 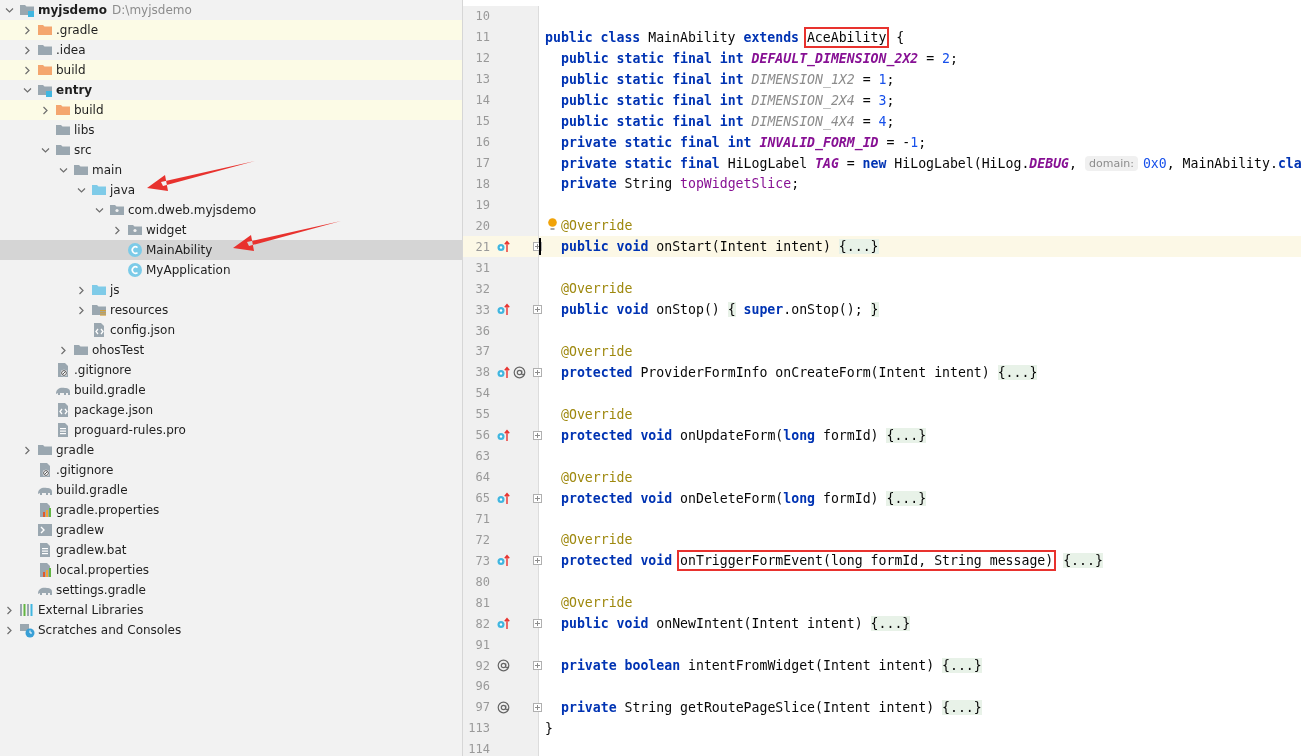 What do you see at coordinates (231, 30) in the screenshot?
I see `tree-row-excluded: .gradle` at bounding box center [231, 30].